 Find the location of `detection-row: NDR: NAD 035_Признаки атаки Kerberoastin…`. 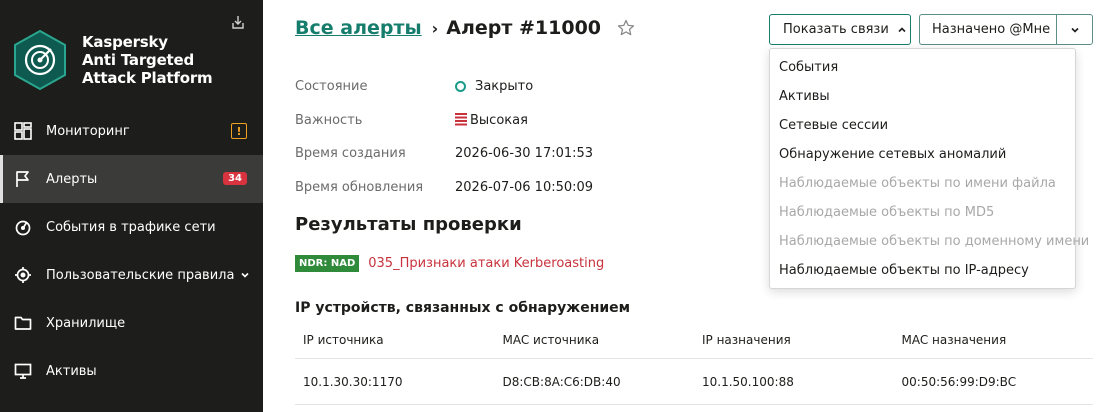

detection-row: NDR: NAD 035_Признаки атаки Kerberoastin… is located at coordinates (449, 263).